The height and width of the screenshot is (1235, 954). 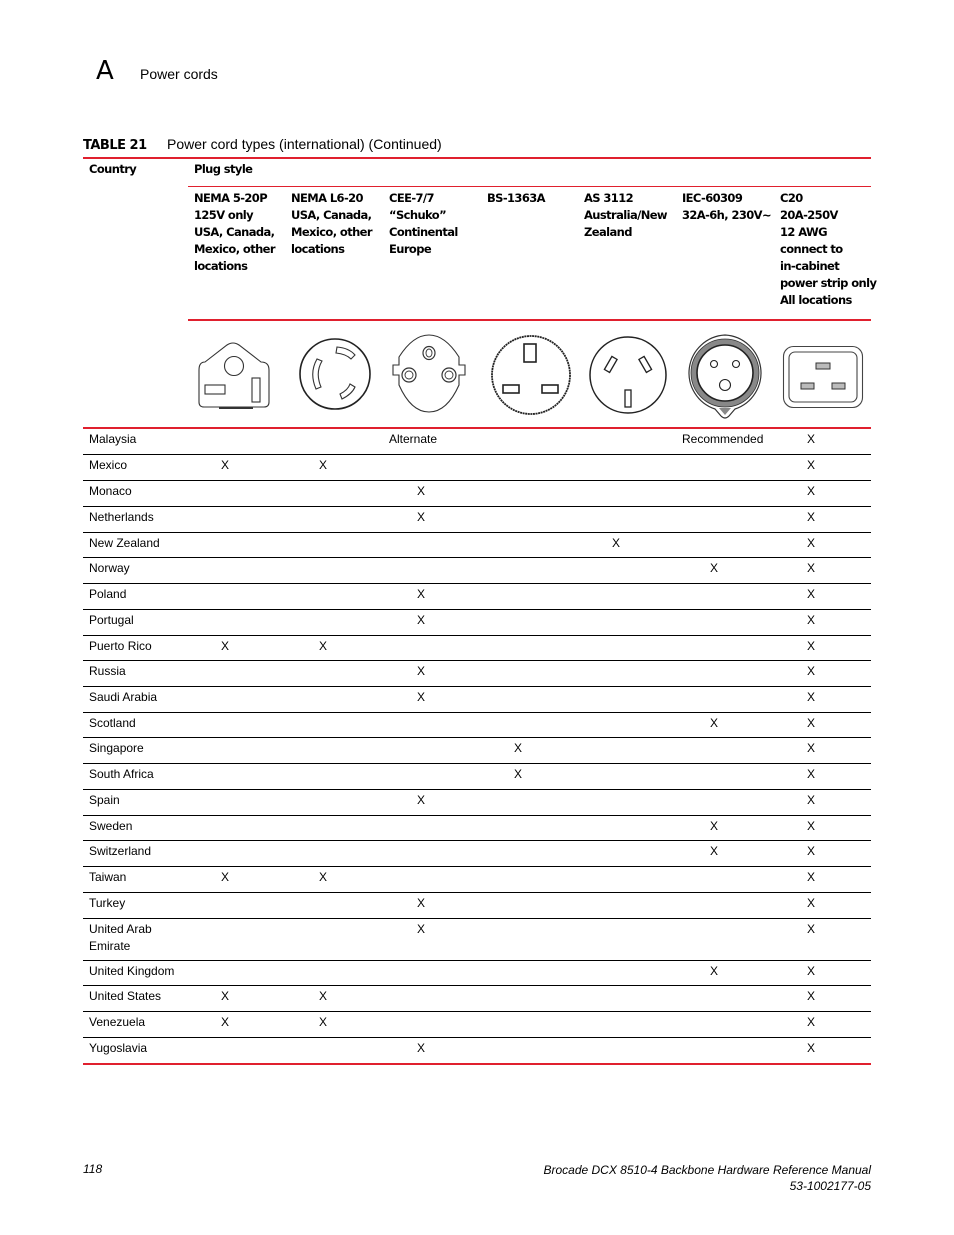 I want to click on country-cell: Poland, so click(x=108, y=594).